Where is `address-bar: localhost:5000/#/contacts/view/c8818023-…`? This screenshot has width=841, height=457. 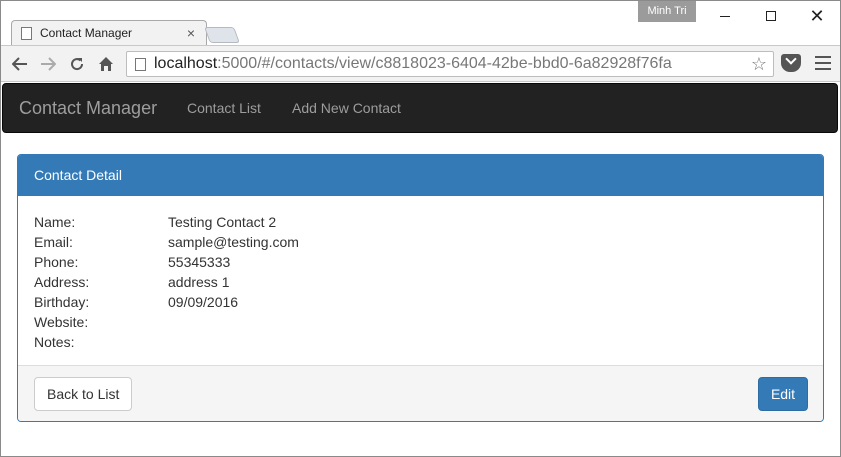 address-bar: localhost:5000/#/contacts/view/c8818023-… is located at coordinates (450, 64).